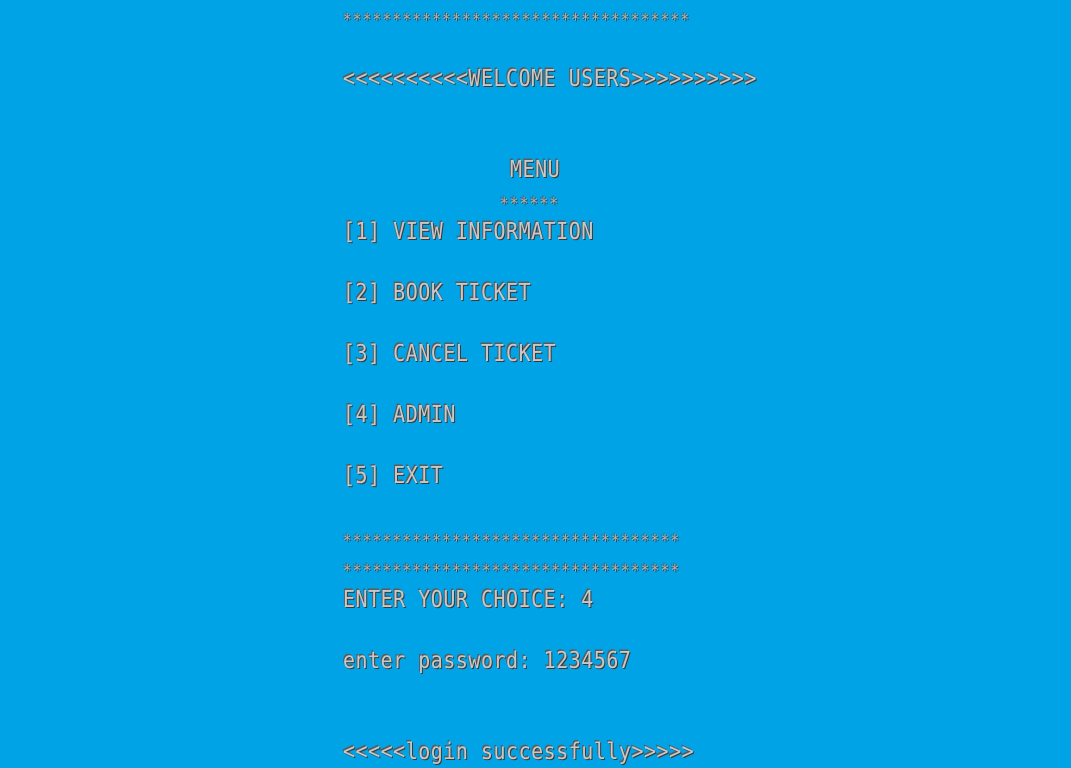 The width and height of the screenshot is (1071, 768). What do you see at coordinates (468, 599) in the screenshot?
I see `choice-prompt: ENTER YOUR CHOICE: 4` at bounding box center [468, 599].